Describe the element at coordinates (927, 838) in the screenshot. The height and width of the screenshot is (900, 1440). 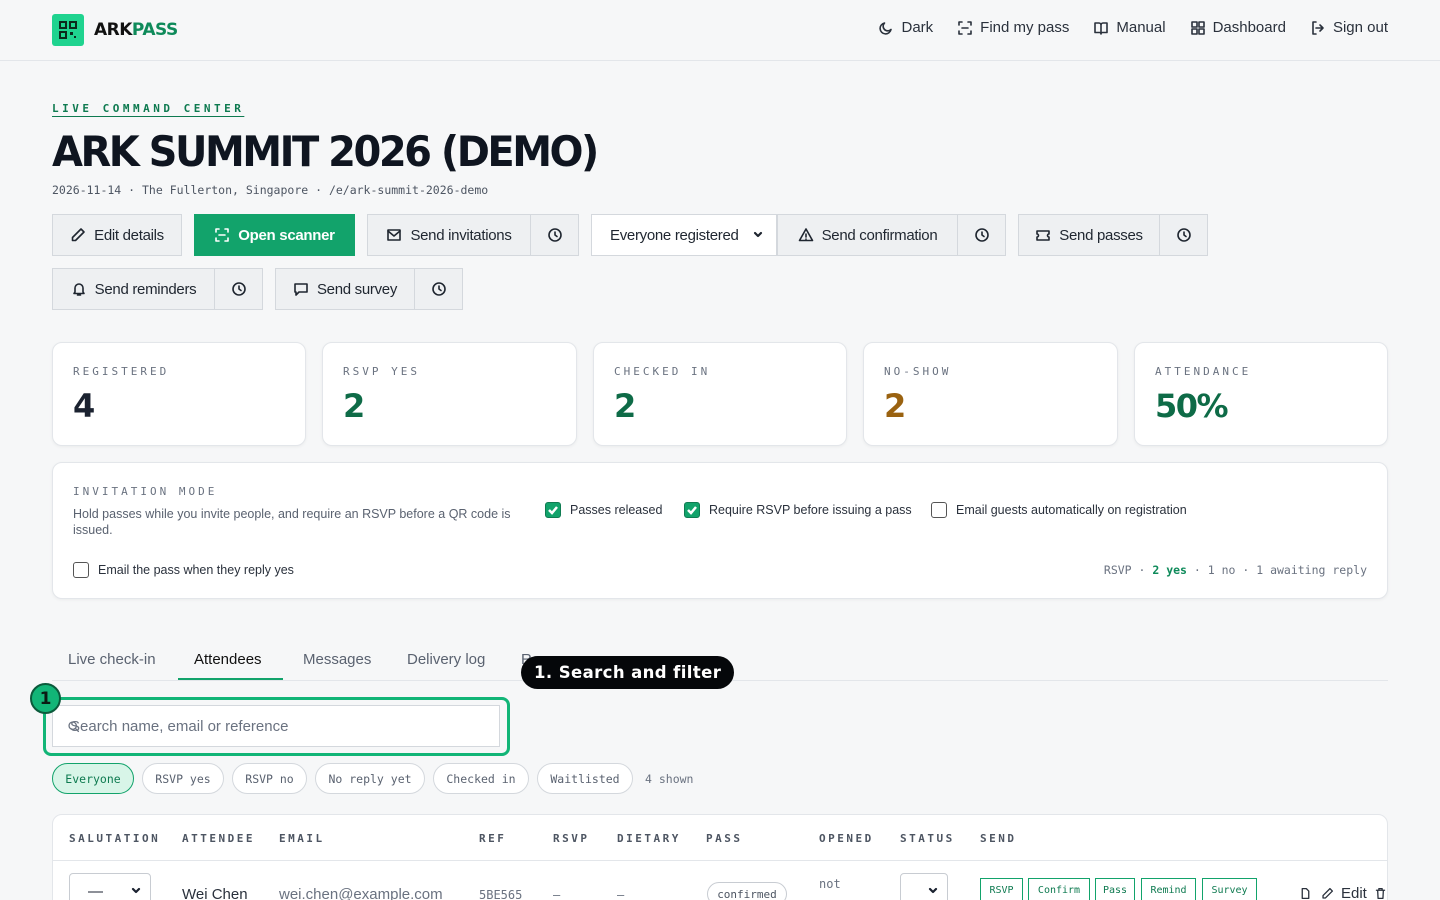
I see `column-header: STATUS` at that location.